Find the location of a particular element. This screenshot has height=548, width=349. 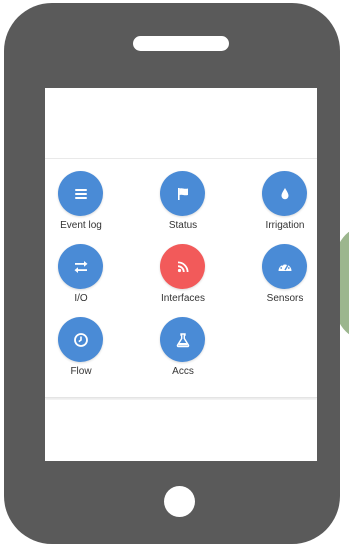

menu-tile-status: Status is located at coordinates (183, 206).